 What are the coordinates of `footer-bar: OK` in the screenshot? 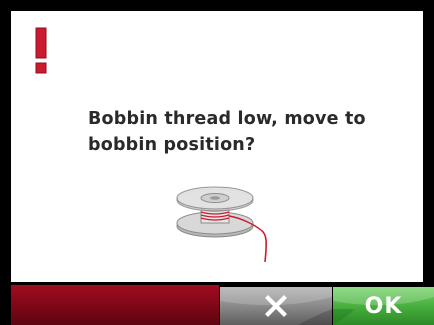 It's located at (217, 303).